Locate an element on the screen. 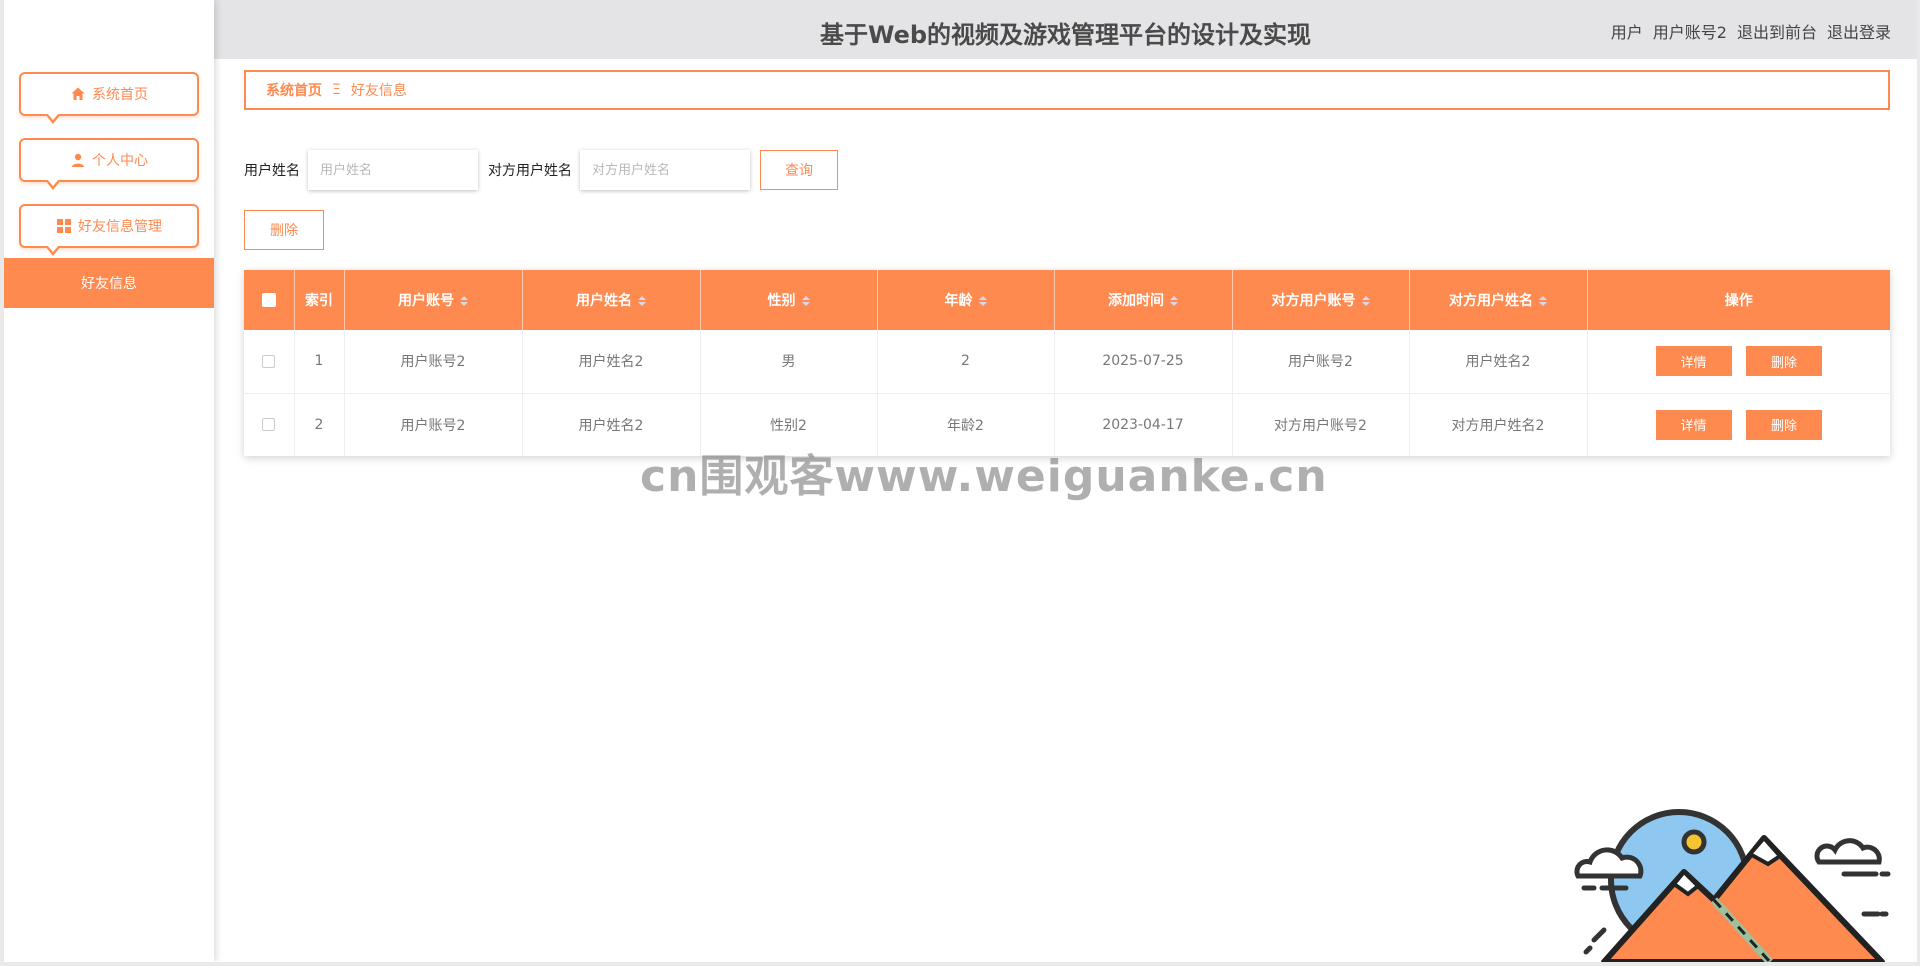 The width and height of the screenshot is (1920, 966). username-label: 用户账号2 is located at coordinates (1689, 32).